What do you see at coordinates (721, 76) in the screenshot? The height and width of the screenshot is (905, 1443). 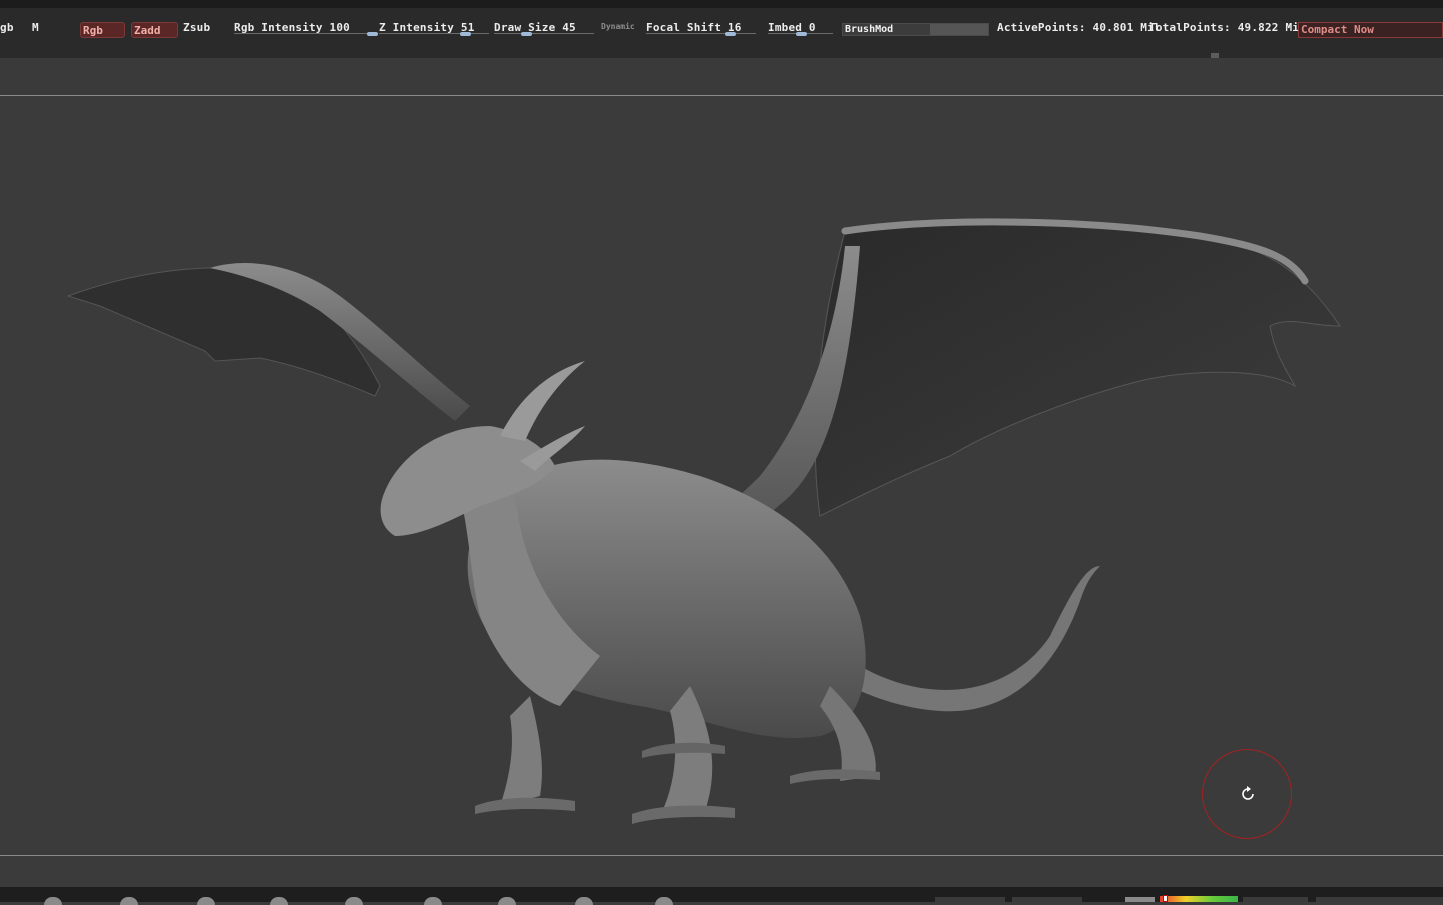 I see `toolbar-spacer` at bounding box center [721, 76].